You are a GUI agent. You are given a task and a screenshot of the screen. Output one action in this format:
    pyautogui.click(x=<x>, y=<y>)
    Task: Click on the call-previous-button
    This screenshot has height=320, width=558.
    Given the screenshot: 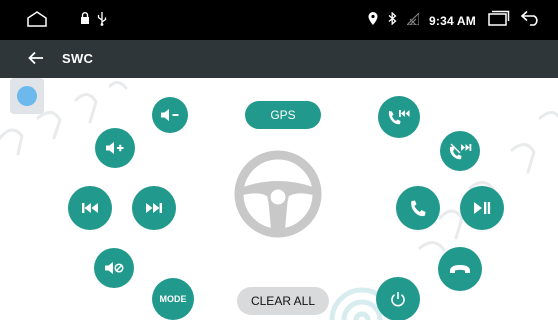 What is the action you would take?
    pyautogui.click(x=399, y=117)
    